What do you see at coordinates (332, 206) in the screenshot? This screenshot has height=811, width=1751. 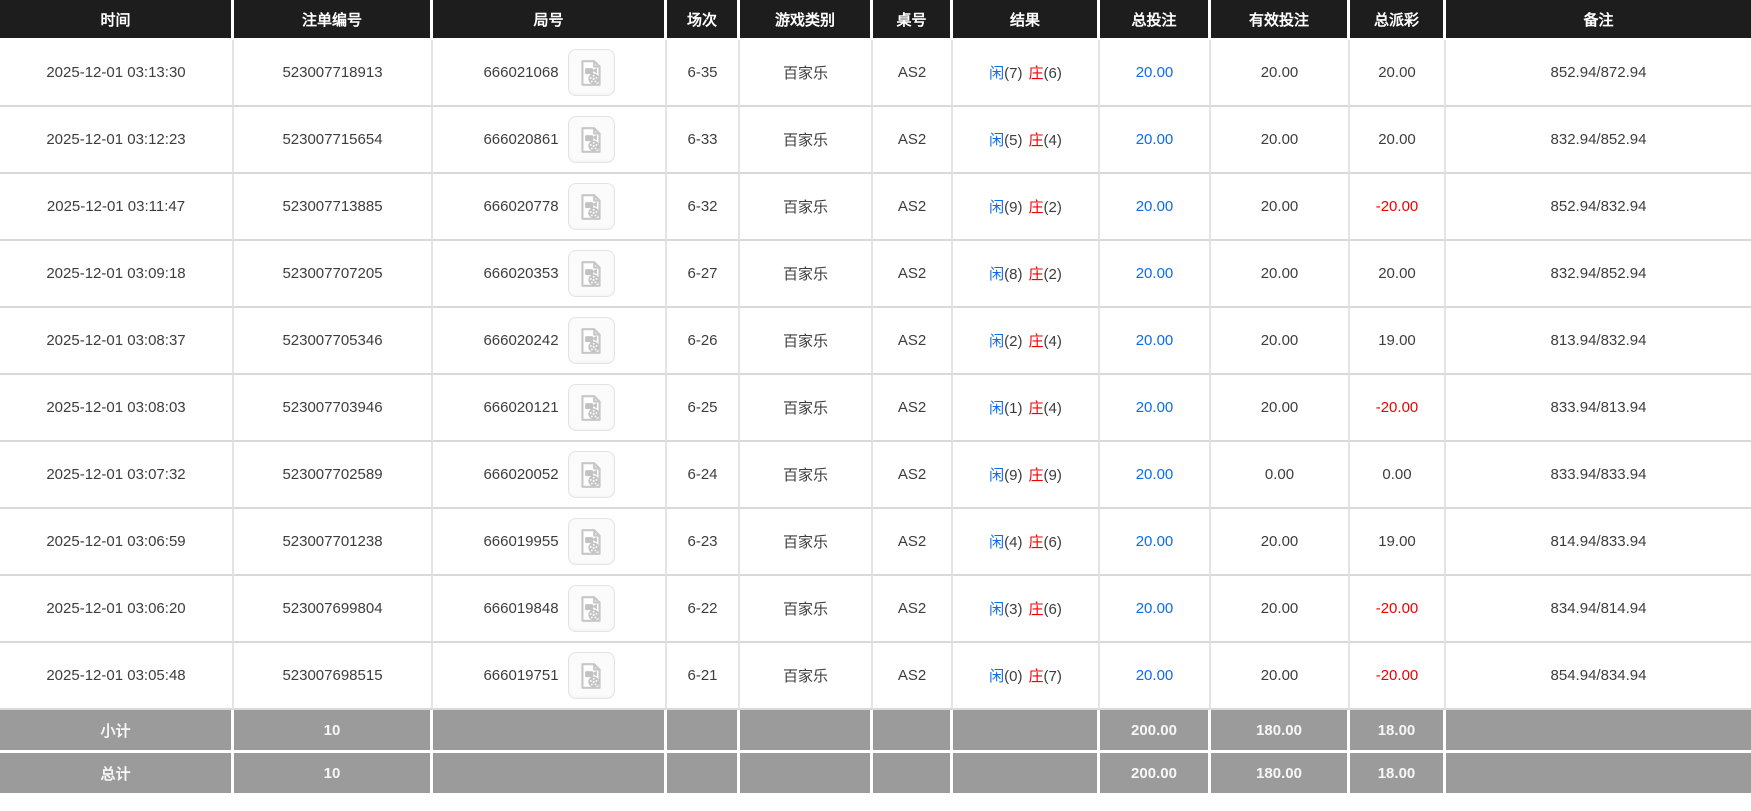 I see `bet_id-value: 523007713885` at bounding box center [332, 206].